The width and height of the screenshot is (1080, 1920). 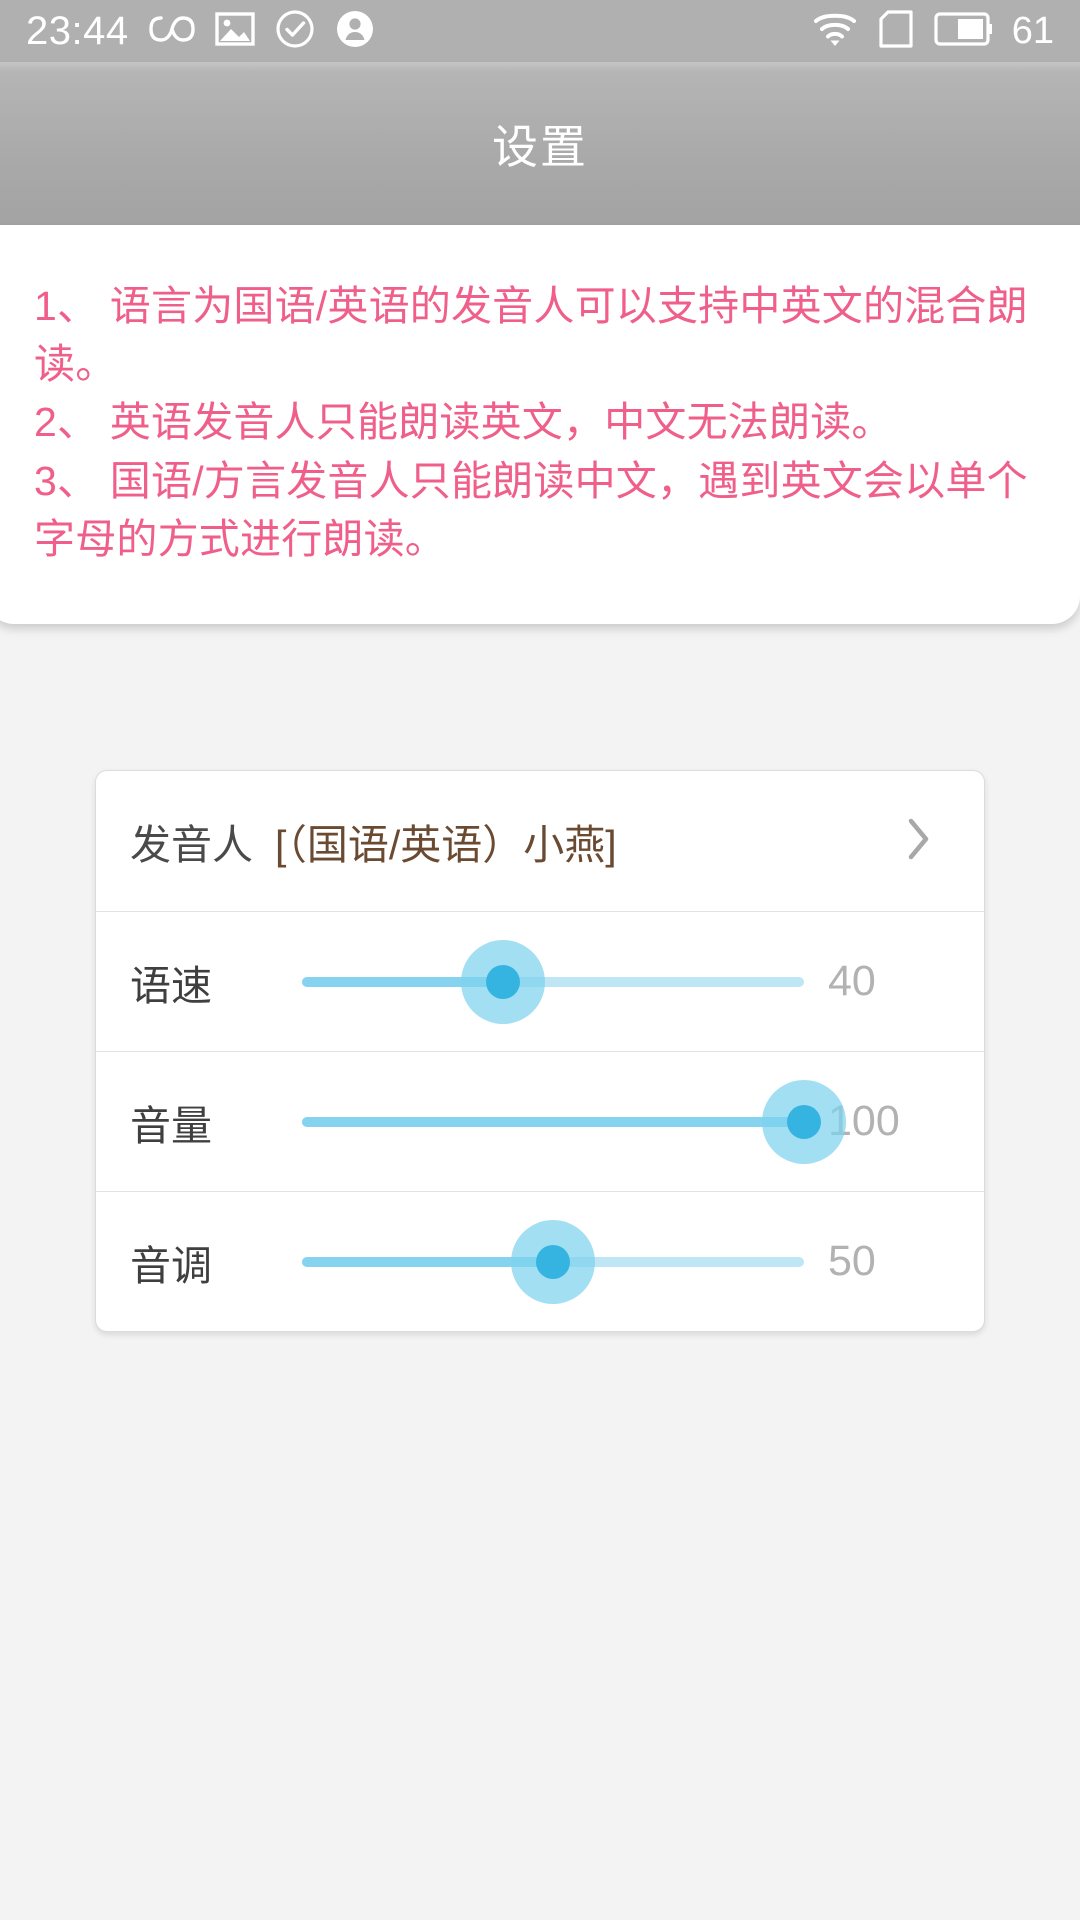 I want to click on speech-rate-value: 40, so click(x=852, y=981).